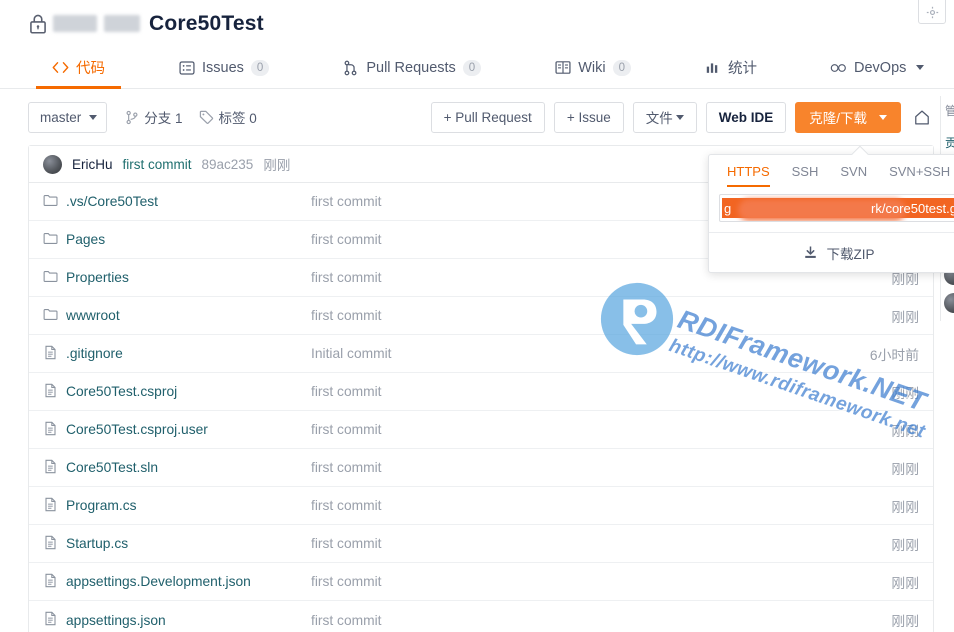 This screenshot has width=954, height=632. Describe the element at coordinates (97, 277) in the screenshot. I see `file-name-label: Properties` at that location.